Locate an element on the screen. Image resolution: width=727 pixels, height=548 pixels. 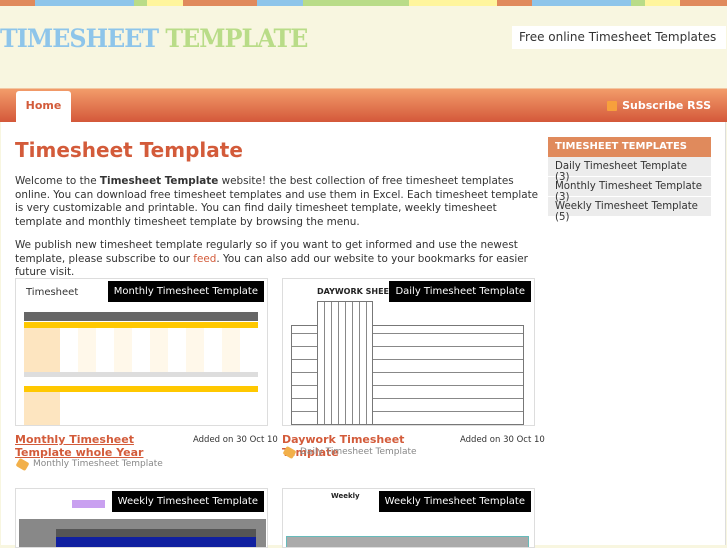
sidebar-item-monthly: Monthly Timesheet Template (3) is located at coordinates (629, 190).